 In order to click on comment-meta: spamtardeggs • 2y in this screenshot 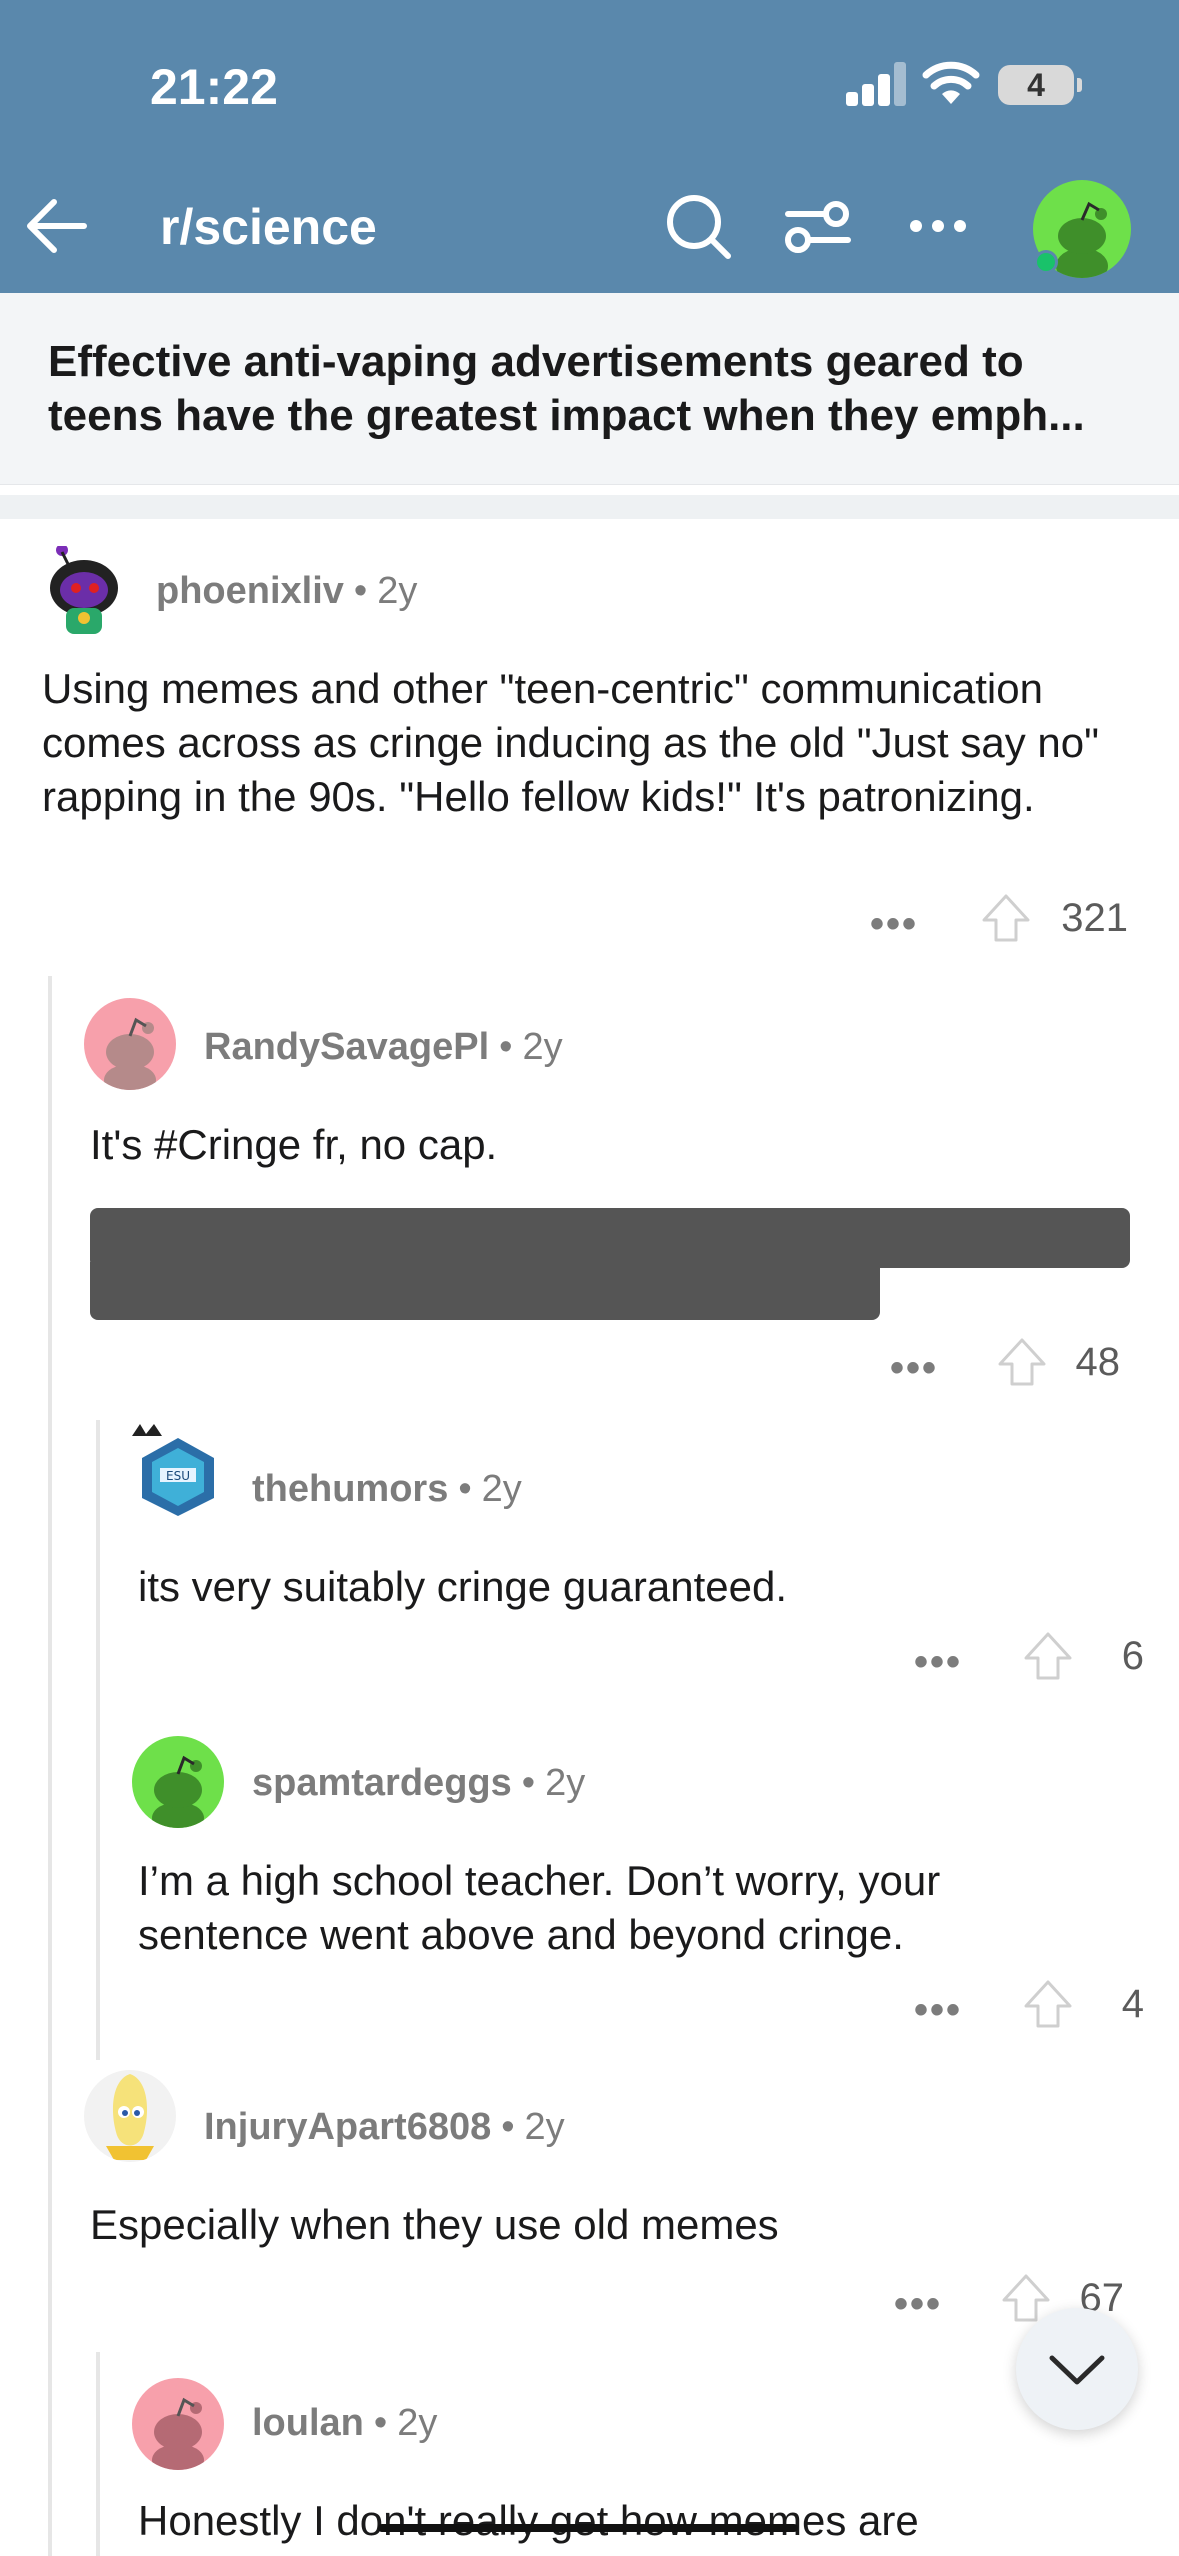, I will do `click(418, 1783)`.